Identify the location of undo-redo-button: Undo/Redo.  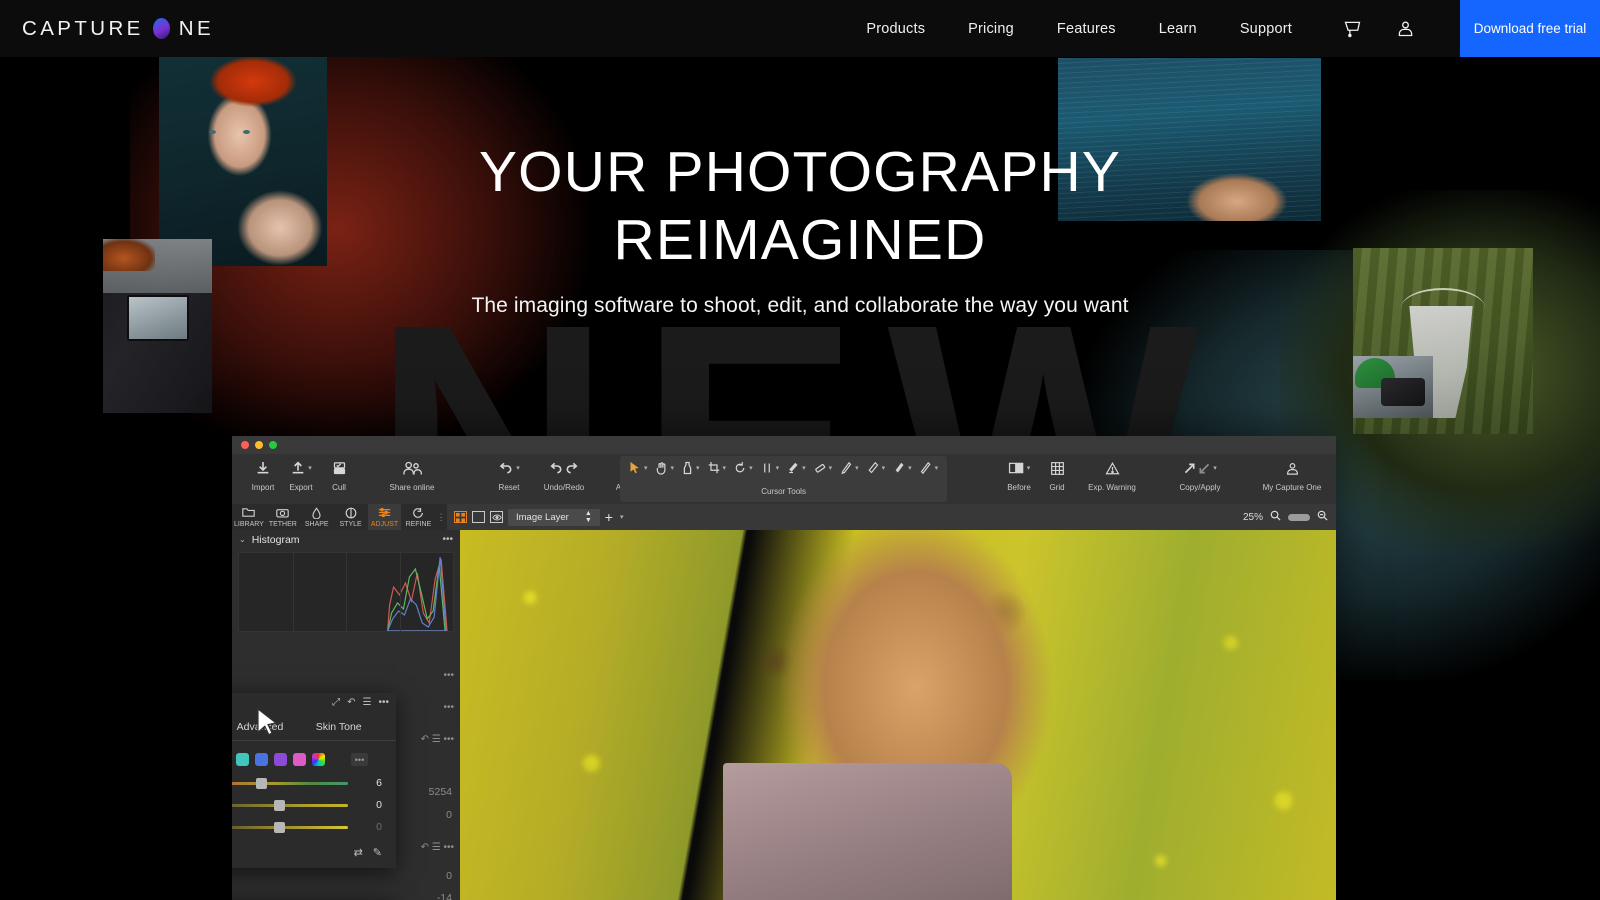
(564, 473).